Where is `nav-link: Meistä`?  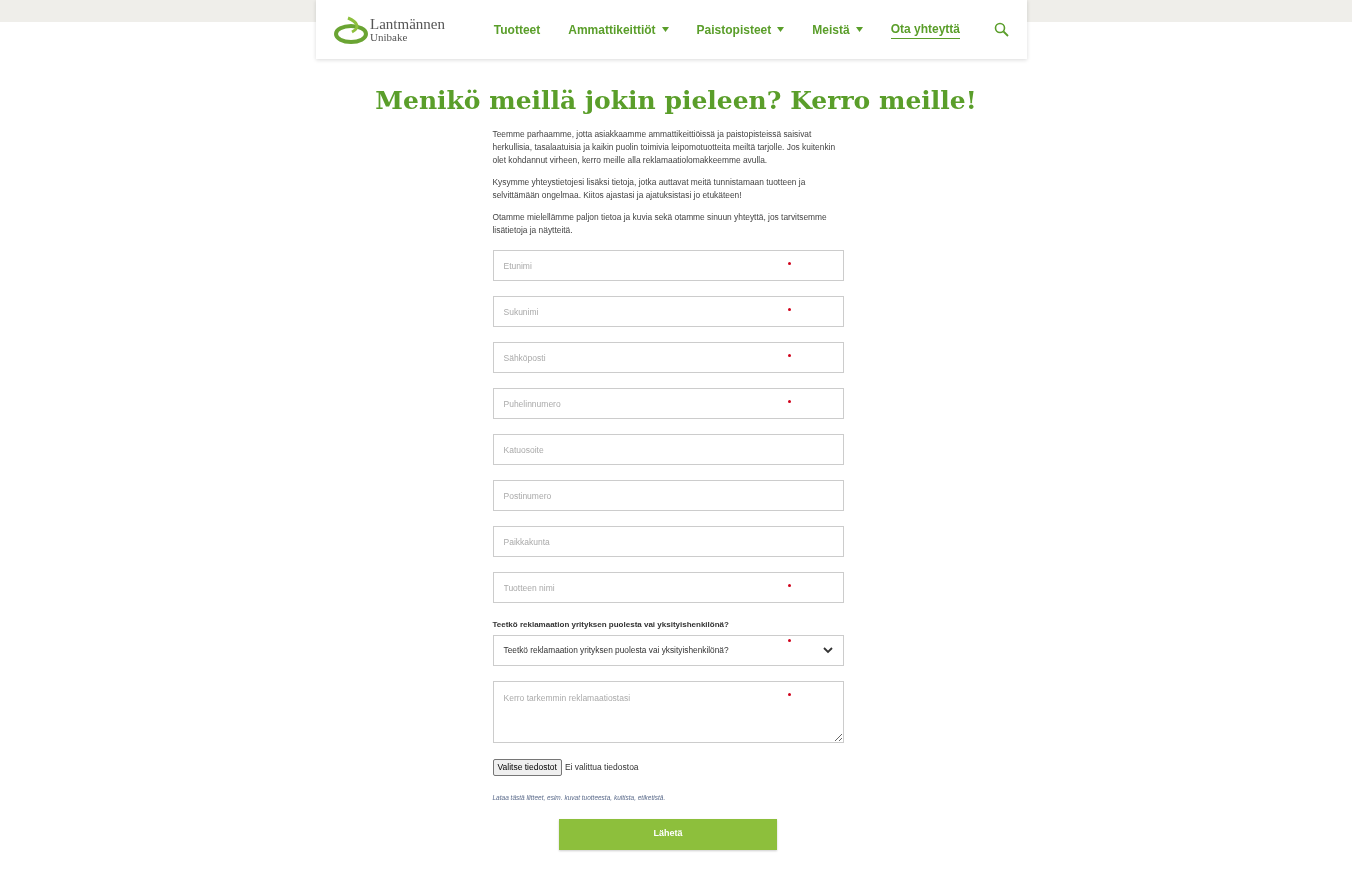 nav-link: Meistä is located at coordinates (837, 29).